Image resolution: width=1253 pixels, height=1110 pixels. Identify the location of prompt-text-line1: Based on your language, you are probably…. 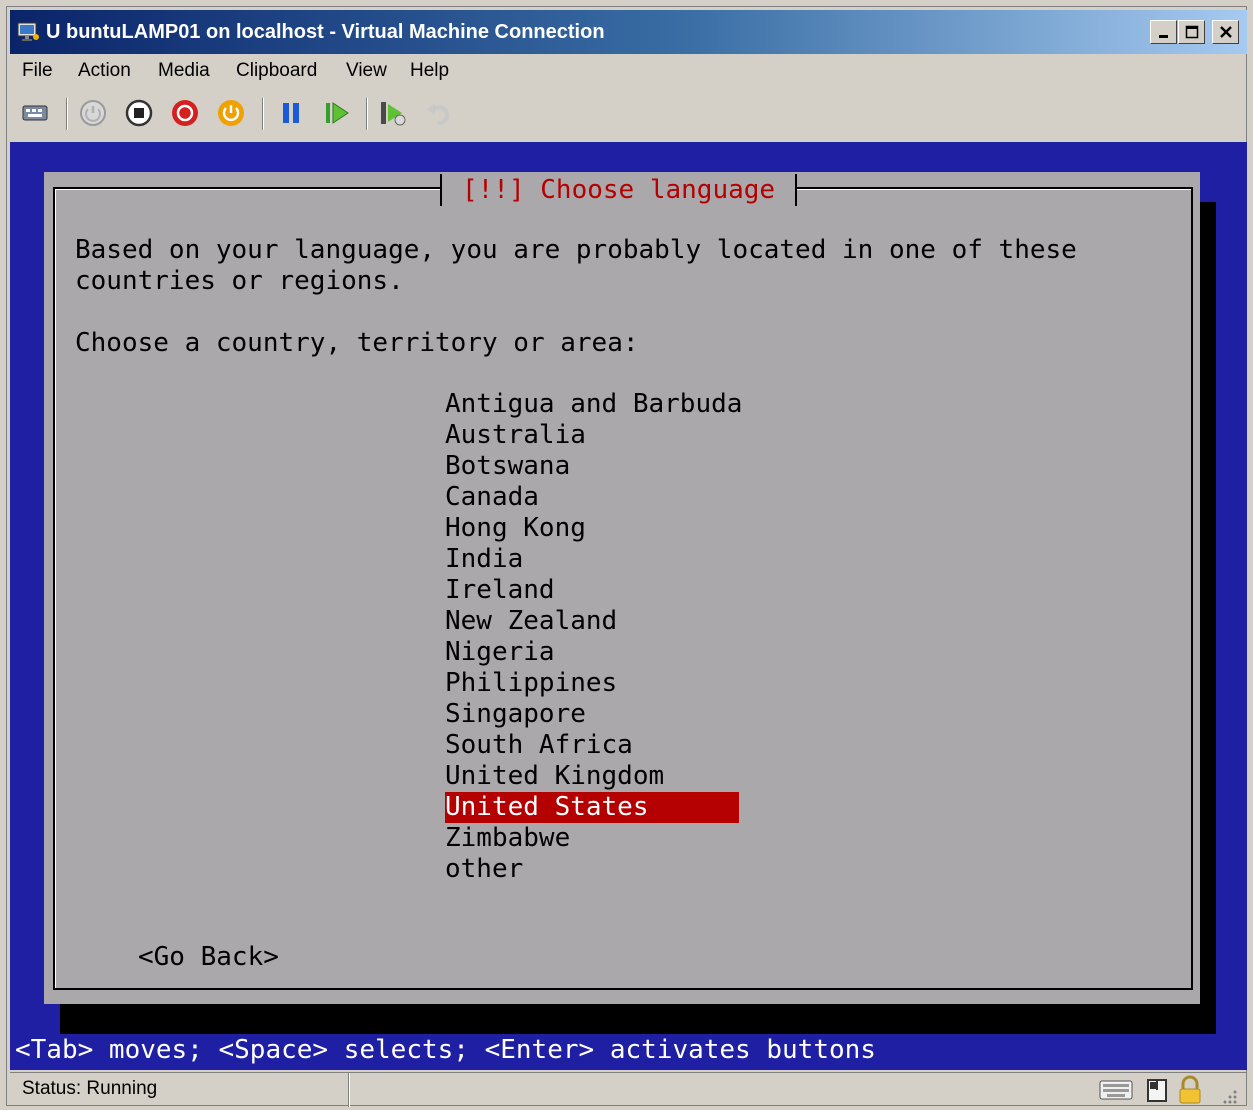
(576, 250).